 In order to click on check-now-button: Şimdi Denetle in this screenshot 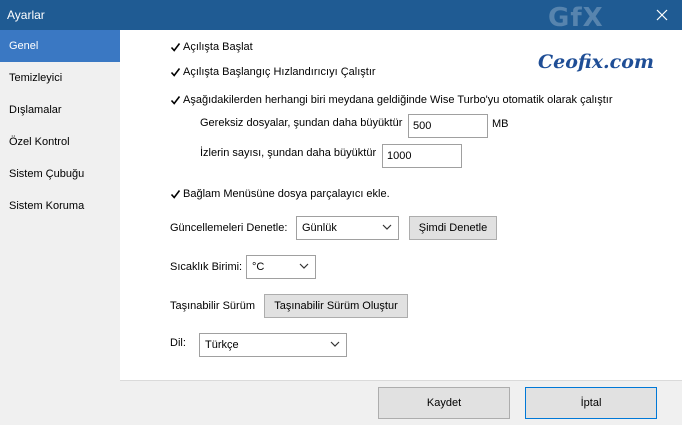, I will do `click(453, 228)`.